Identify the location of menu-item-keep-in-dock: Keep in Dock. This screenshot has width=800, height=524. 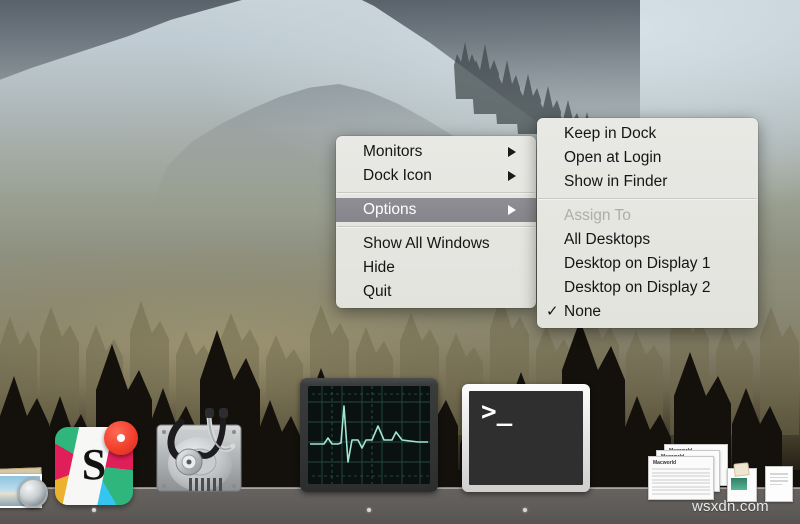
(647, 134).